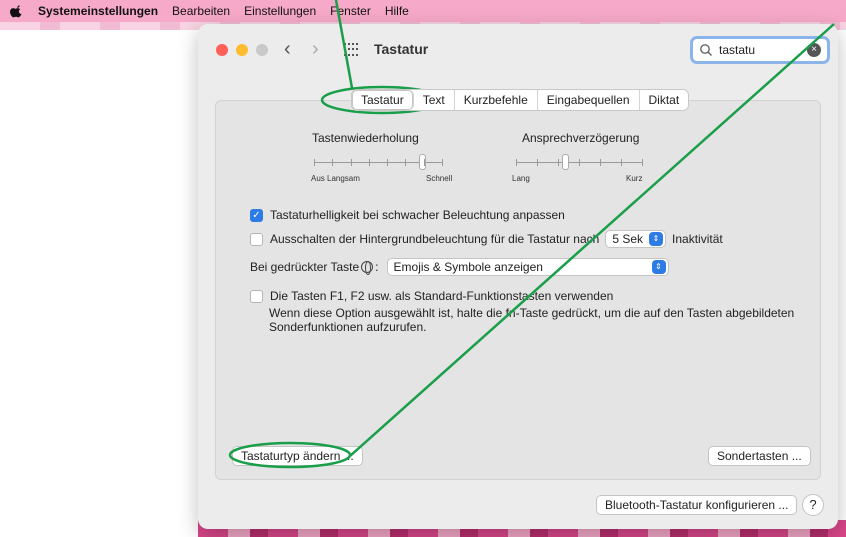 The width and height of the screenshot is (846, 537). What do you see at coordinates (365, 138) in the screenshot?
I see `key-repeat-title: Tastenwiederholung` at bounding box center [365, 138].